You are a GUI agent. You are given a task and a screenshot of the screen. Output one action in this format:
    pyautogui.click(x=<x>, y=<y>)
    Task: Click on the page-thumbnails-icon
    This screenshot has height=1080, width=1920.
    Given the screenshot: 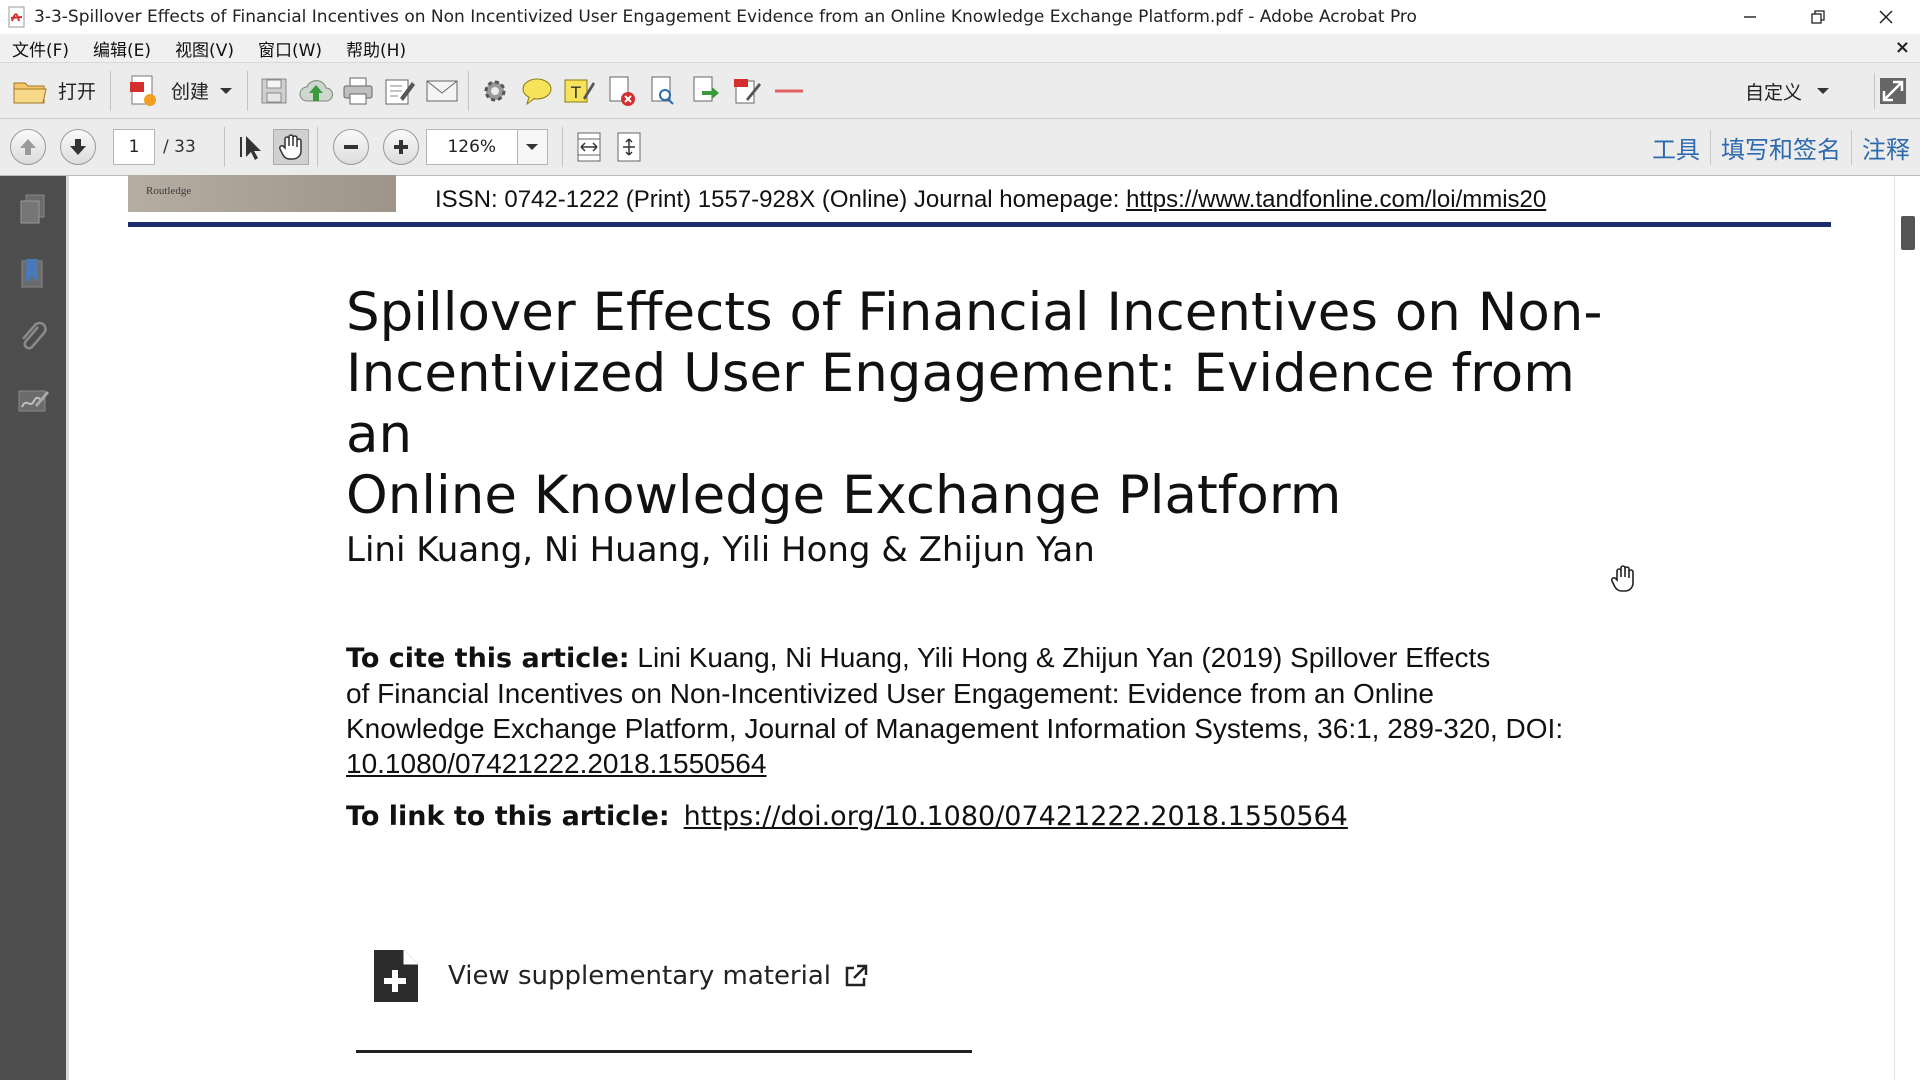 What is the action you would take?
    pyautogui.click(x=33, y=209)
    